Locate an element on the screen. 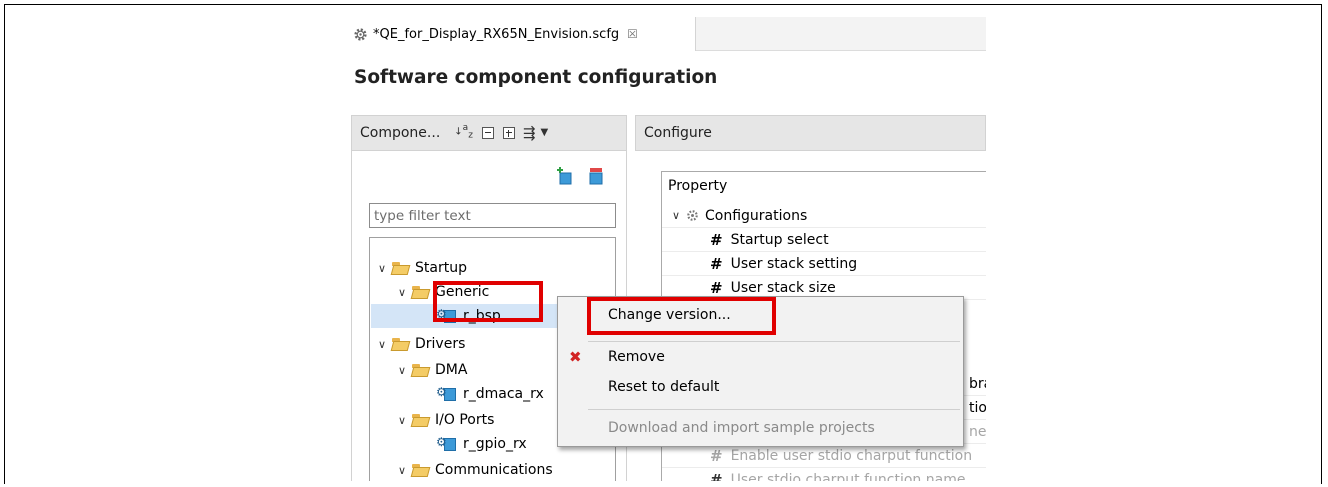 This screenshot has height=487, width=1328. editor-tab: *QE_for_Display_RX65N_Envision.scfg ☒ is located at coordinates (522, 34).